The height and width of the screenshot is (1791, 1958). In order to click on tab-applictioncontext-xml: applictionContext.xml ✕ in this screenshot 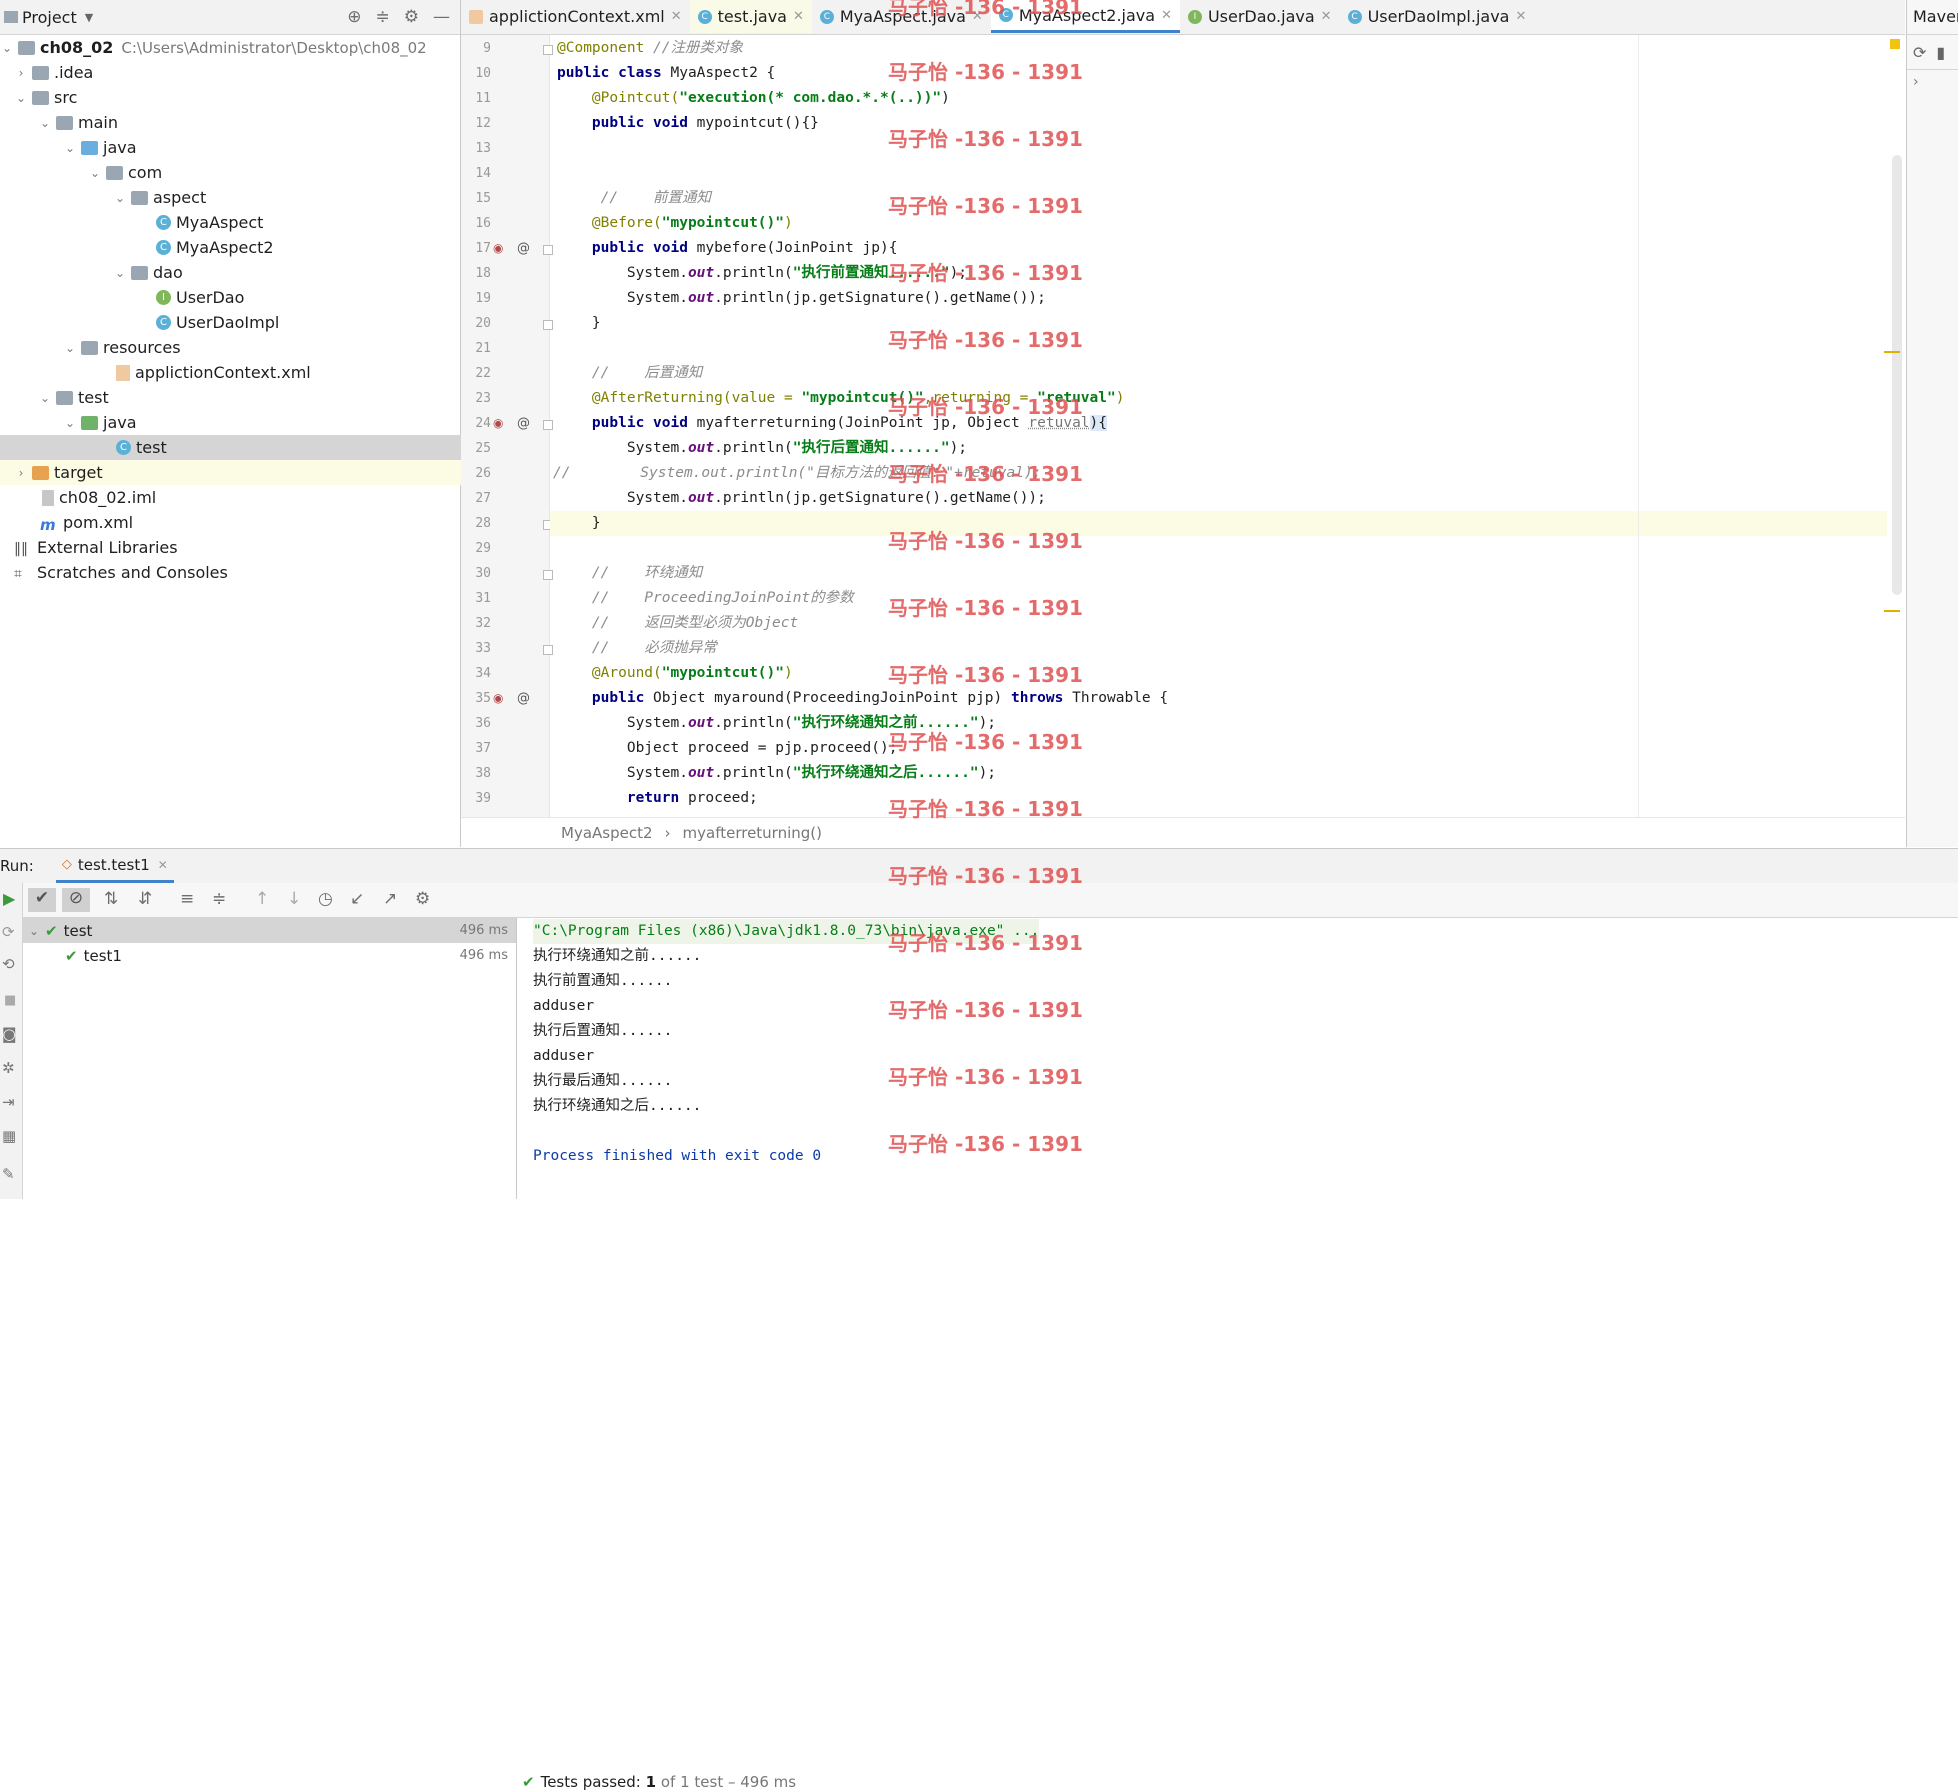, I will do `click(575, 16)`.